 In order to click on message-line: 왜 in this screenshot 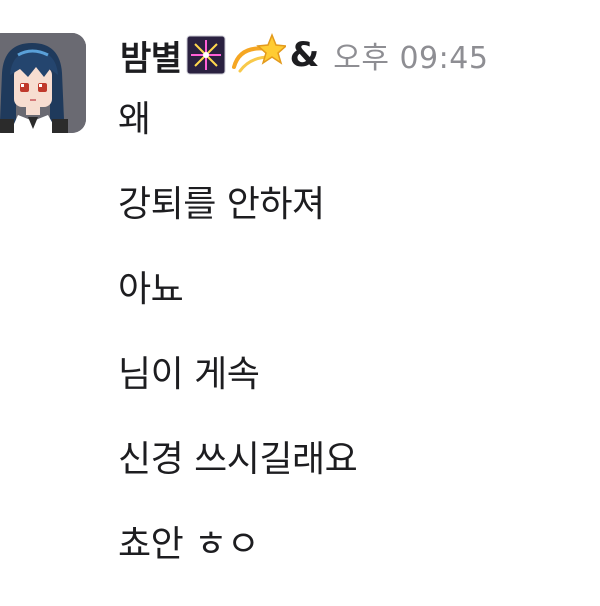, I will do `click(134, 119)`.